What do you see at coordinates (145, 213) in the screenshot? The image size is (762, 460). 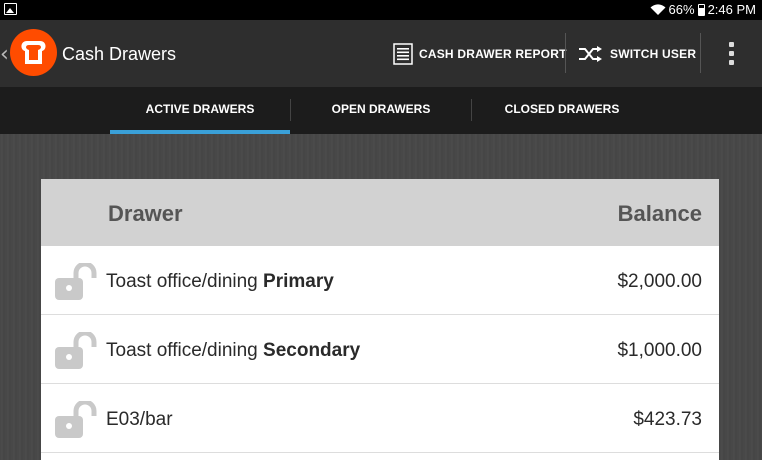 I see `drawer-column-header: Drawer` at bounding box center [145, 213].